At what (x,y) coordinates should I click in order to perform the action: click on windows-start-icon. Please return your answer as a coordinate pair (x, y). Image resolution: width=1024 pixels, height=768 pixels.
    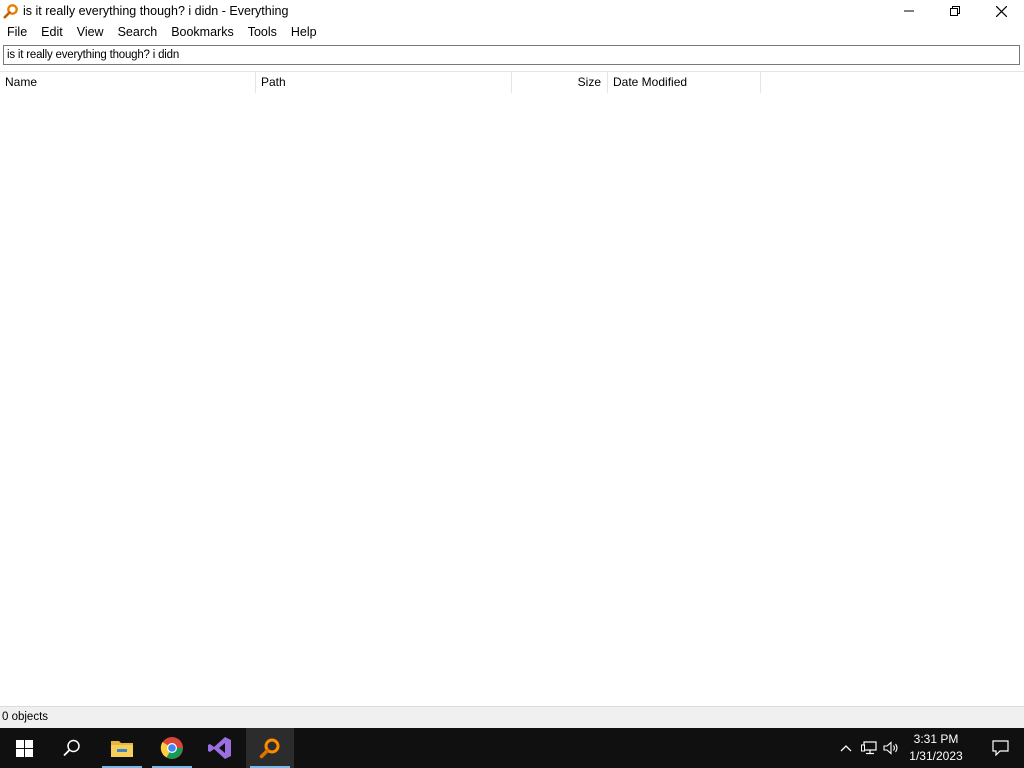
    Looking at the image, I should click on (24, 748).